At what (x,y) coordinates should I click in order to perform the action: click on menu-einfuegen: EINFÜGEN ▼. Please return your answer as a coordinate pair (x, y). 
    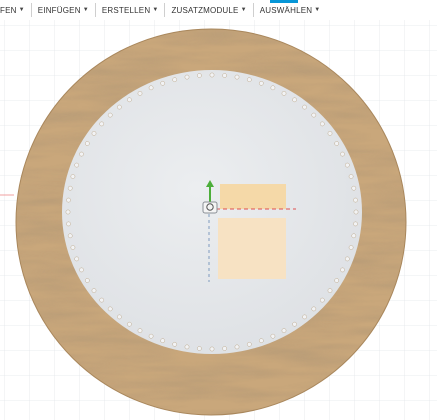
    Looking at the image, I should click on (63, 10).